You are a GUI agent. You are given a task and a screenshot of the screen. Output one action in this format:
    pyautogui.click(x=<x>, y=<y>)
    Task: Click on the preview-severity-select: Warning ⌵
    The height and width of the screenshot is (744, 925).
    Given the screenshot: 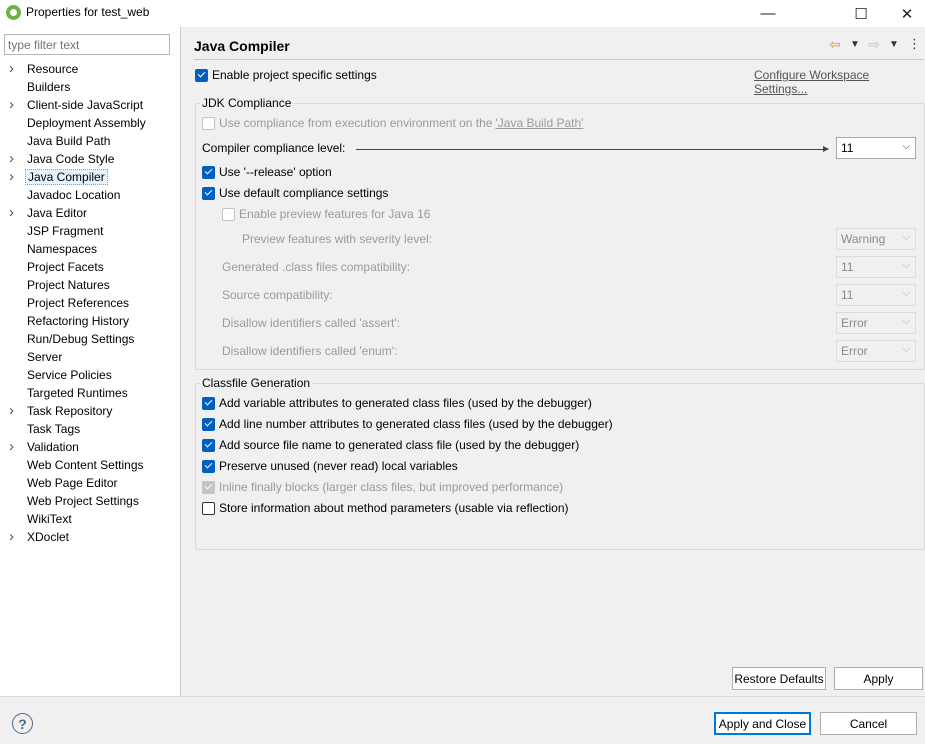 What is the action you would take?
    pyautogui.click(x=876, y=239)
    